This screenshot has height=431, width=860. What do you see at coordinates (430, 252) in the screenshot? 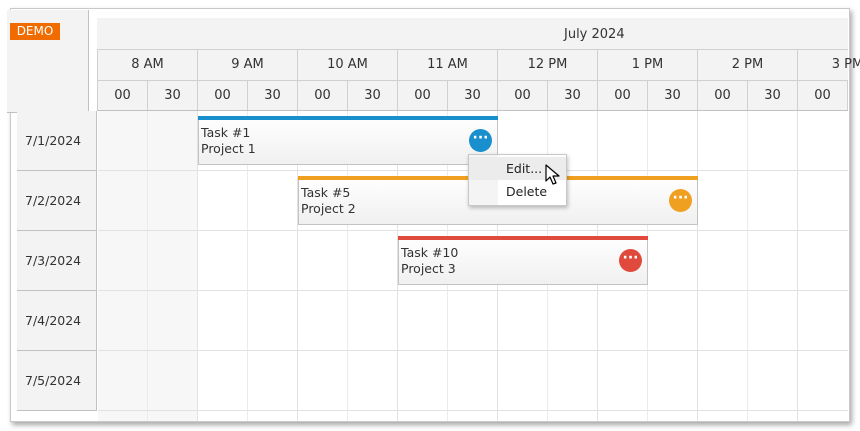
I see `event-title: Task #10` at bounding box center [430, 252].